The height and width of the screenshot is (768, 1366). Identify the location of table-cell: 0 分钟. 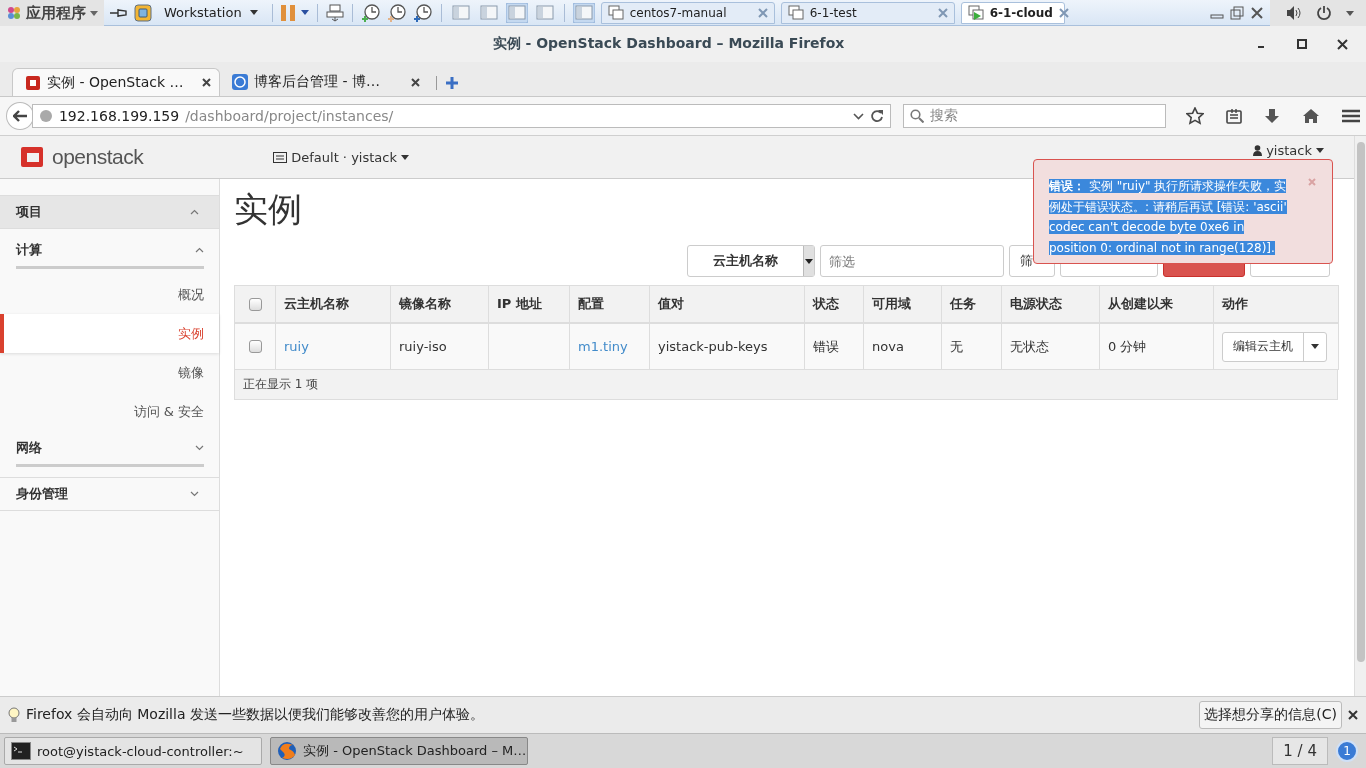
(1156, 346).